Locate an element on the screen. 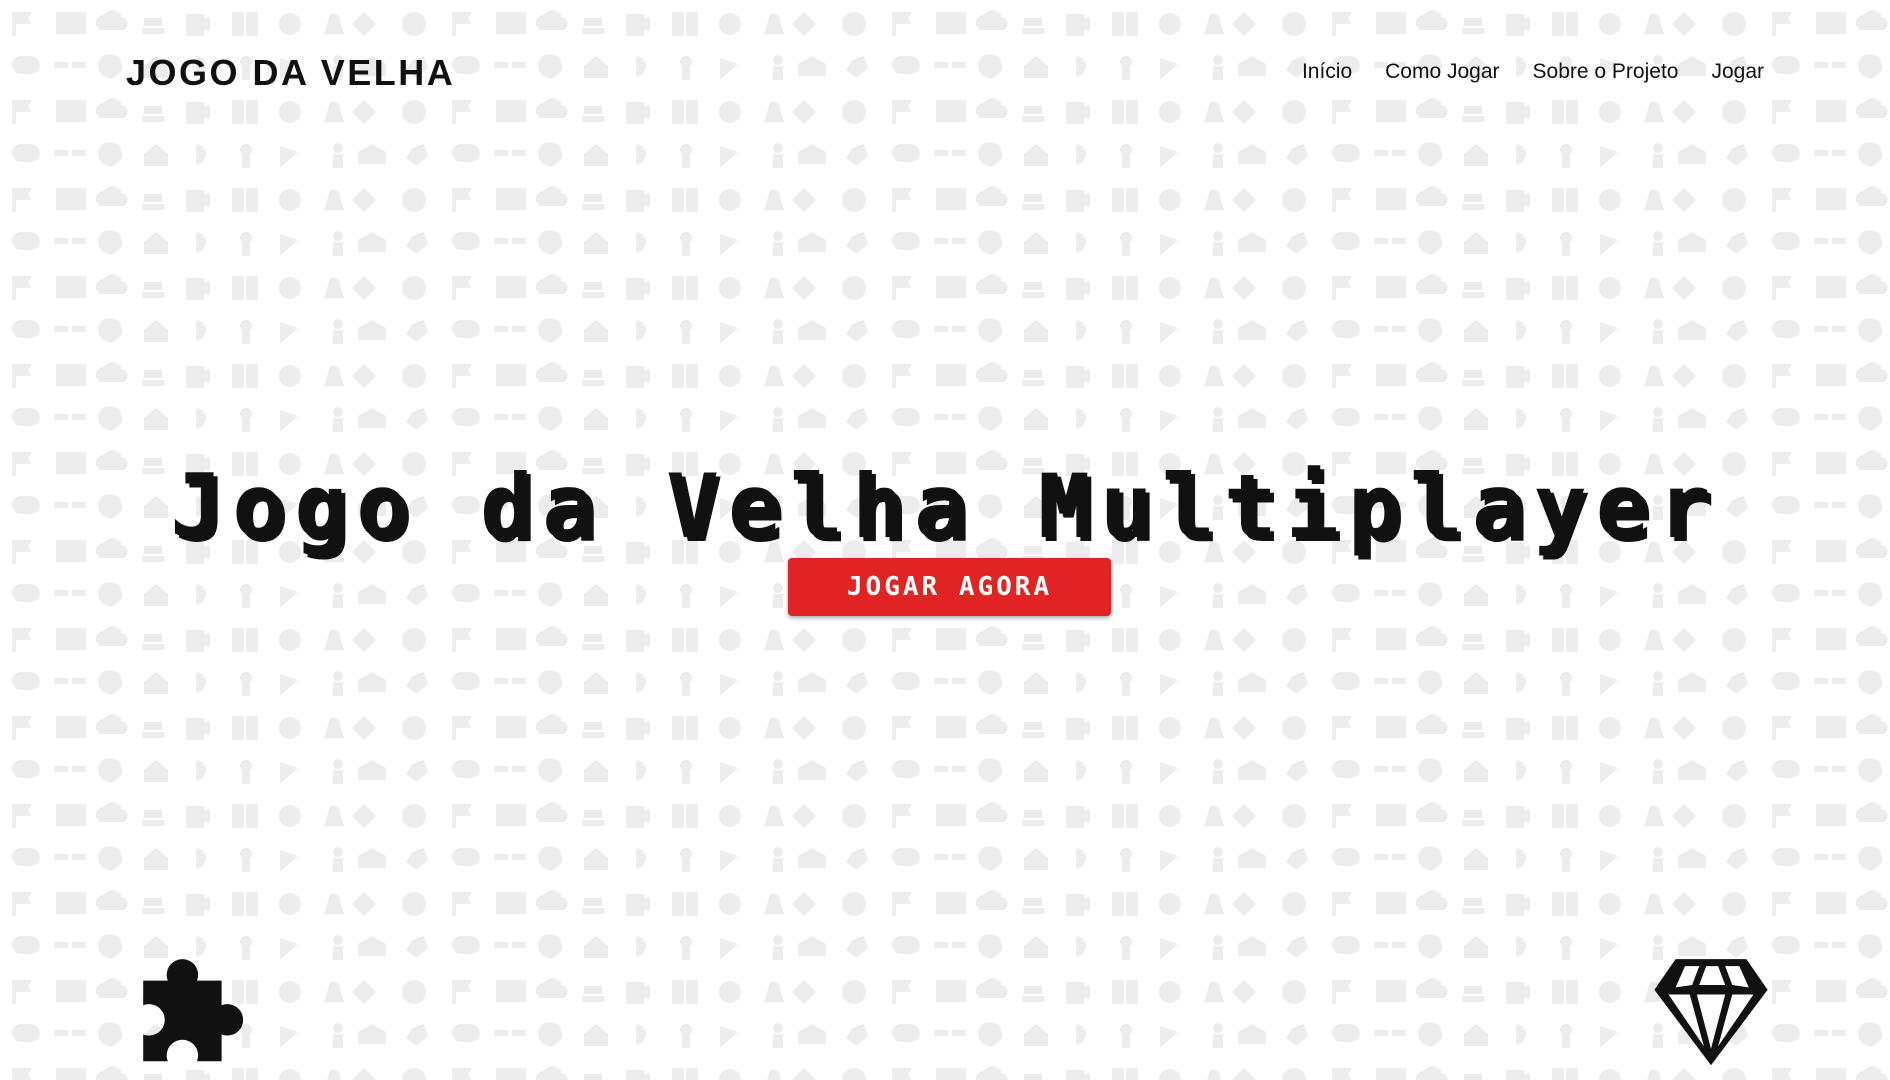 This screenshot has height=1080, width=1890. nav-link-como-jogar: Como Jogar is located at coordinates (1442, 72).